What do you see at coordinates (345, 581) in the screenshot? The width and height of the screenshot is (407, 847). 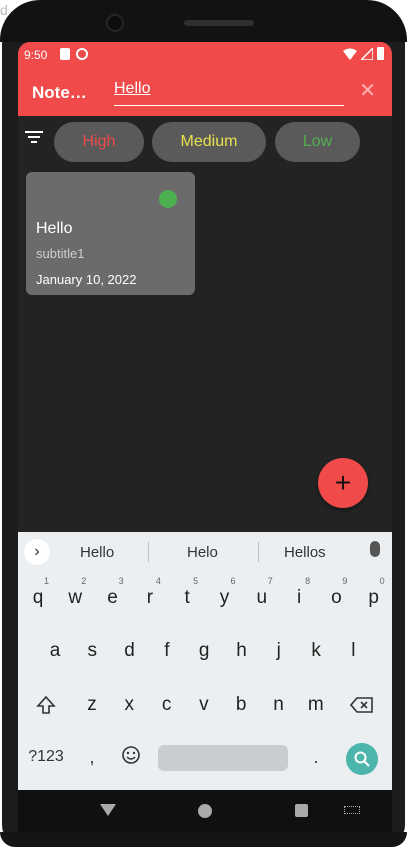 I see `key-number-hint: 9` at bounding box center [345, 581].